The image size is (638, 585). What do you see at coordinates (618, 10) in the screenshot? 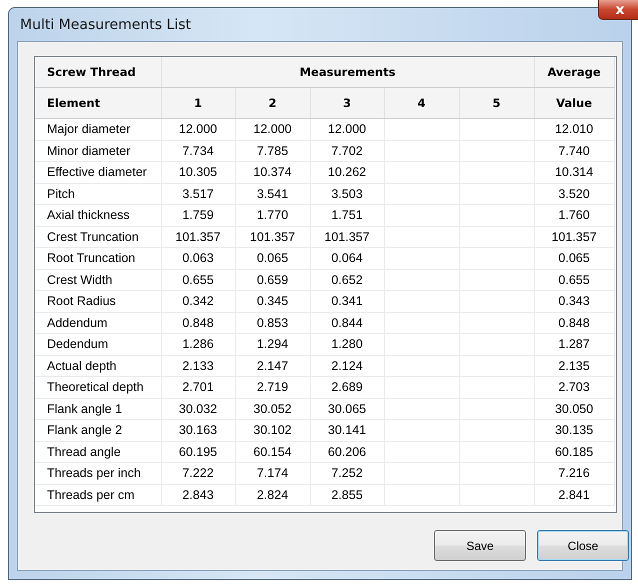
I see `title-bar-x-button: x` at bounding box center [618, 10].